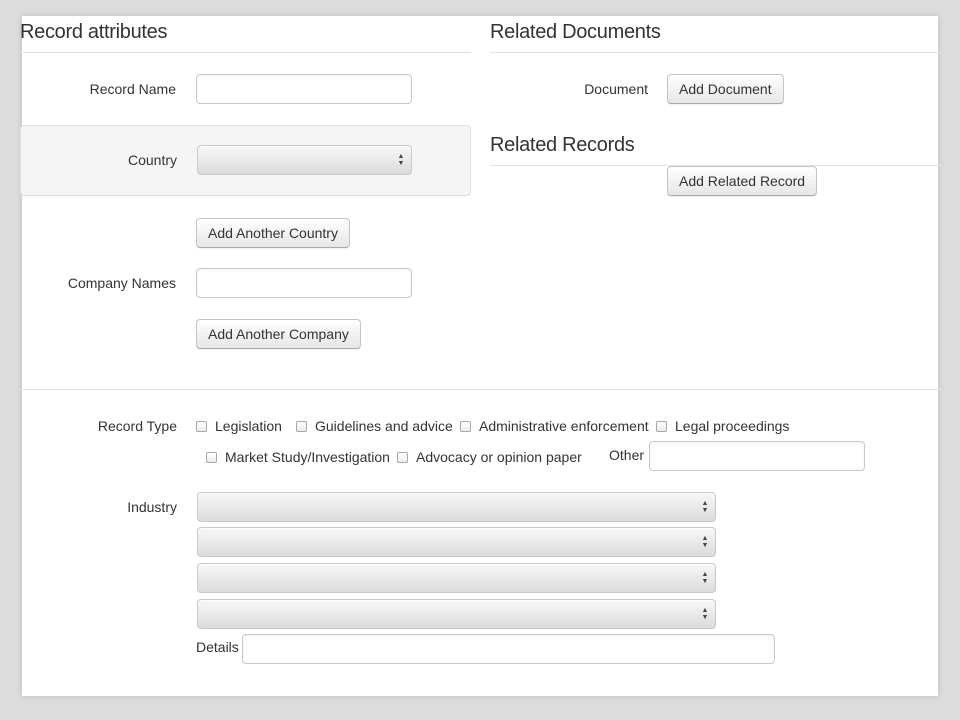  I want to click on checkbox-label-administrative-enforcement: Administrative enforcement, so click(564, 426).